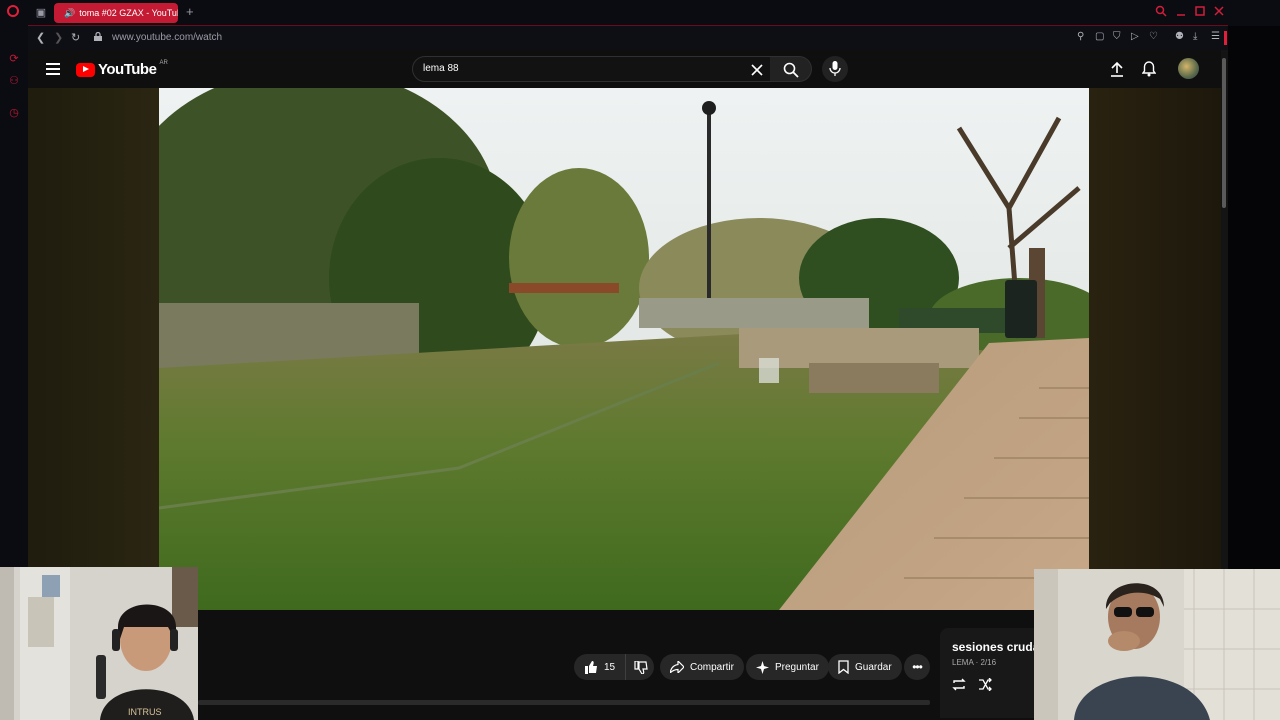  What do you see at coordinates (13, 11) in the screenshot?
I see `opera-logo-icon` at bounding box center [13, 11].